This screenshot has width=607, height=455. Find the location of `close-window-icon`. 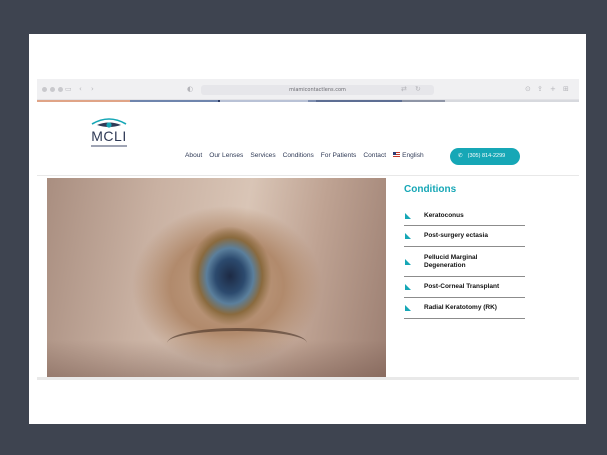

close-window-icon is located at coordinates (44, 89).